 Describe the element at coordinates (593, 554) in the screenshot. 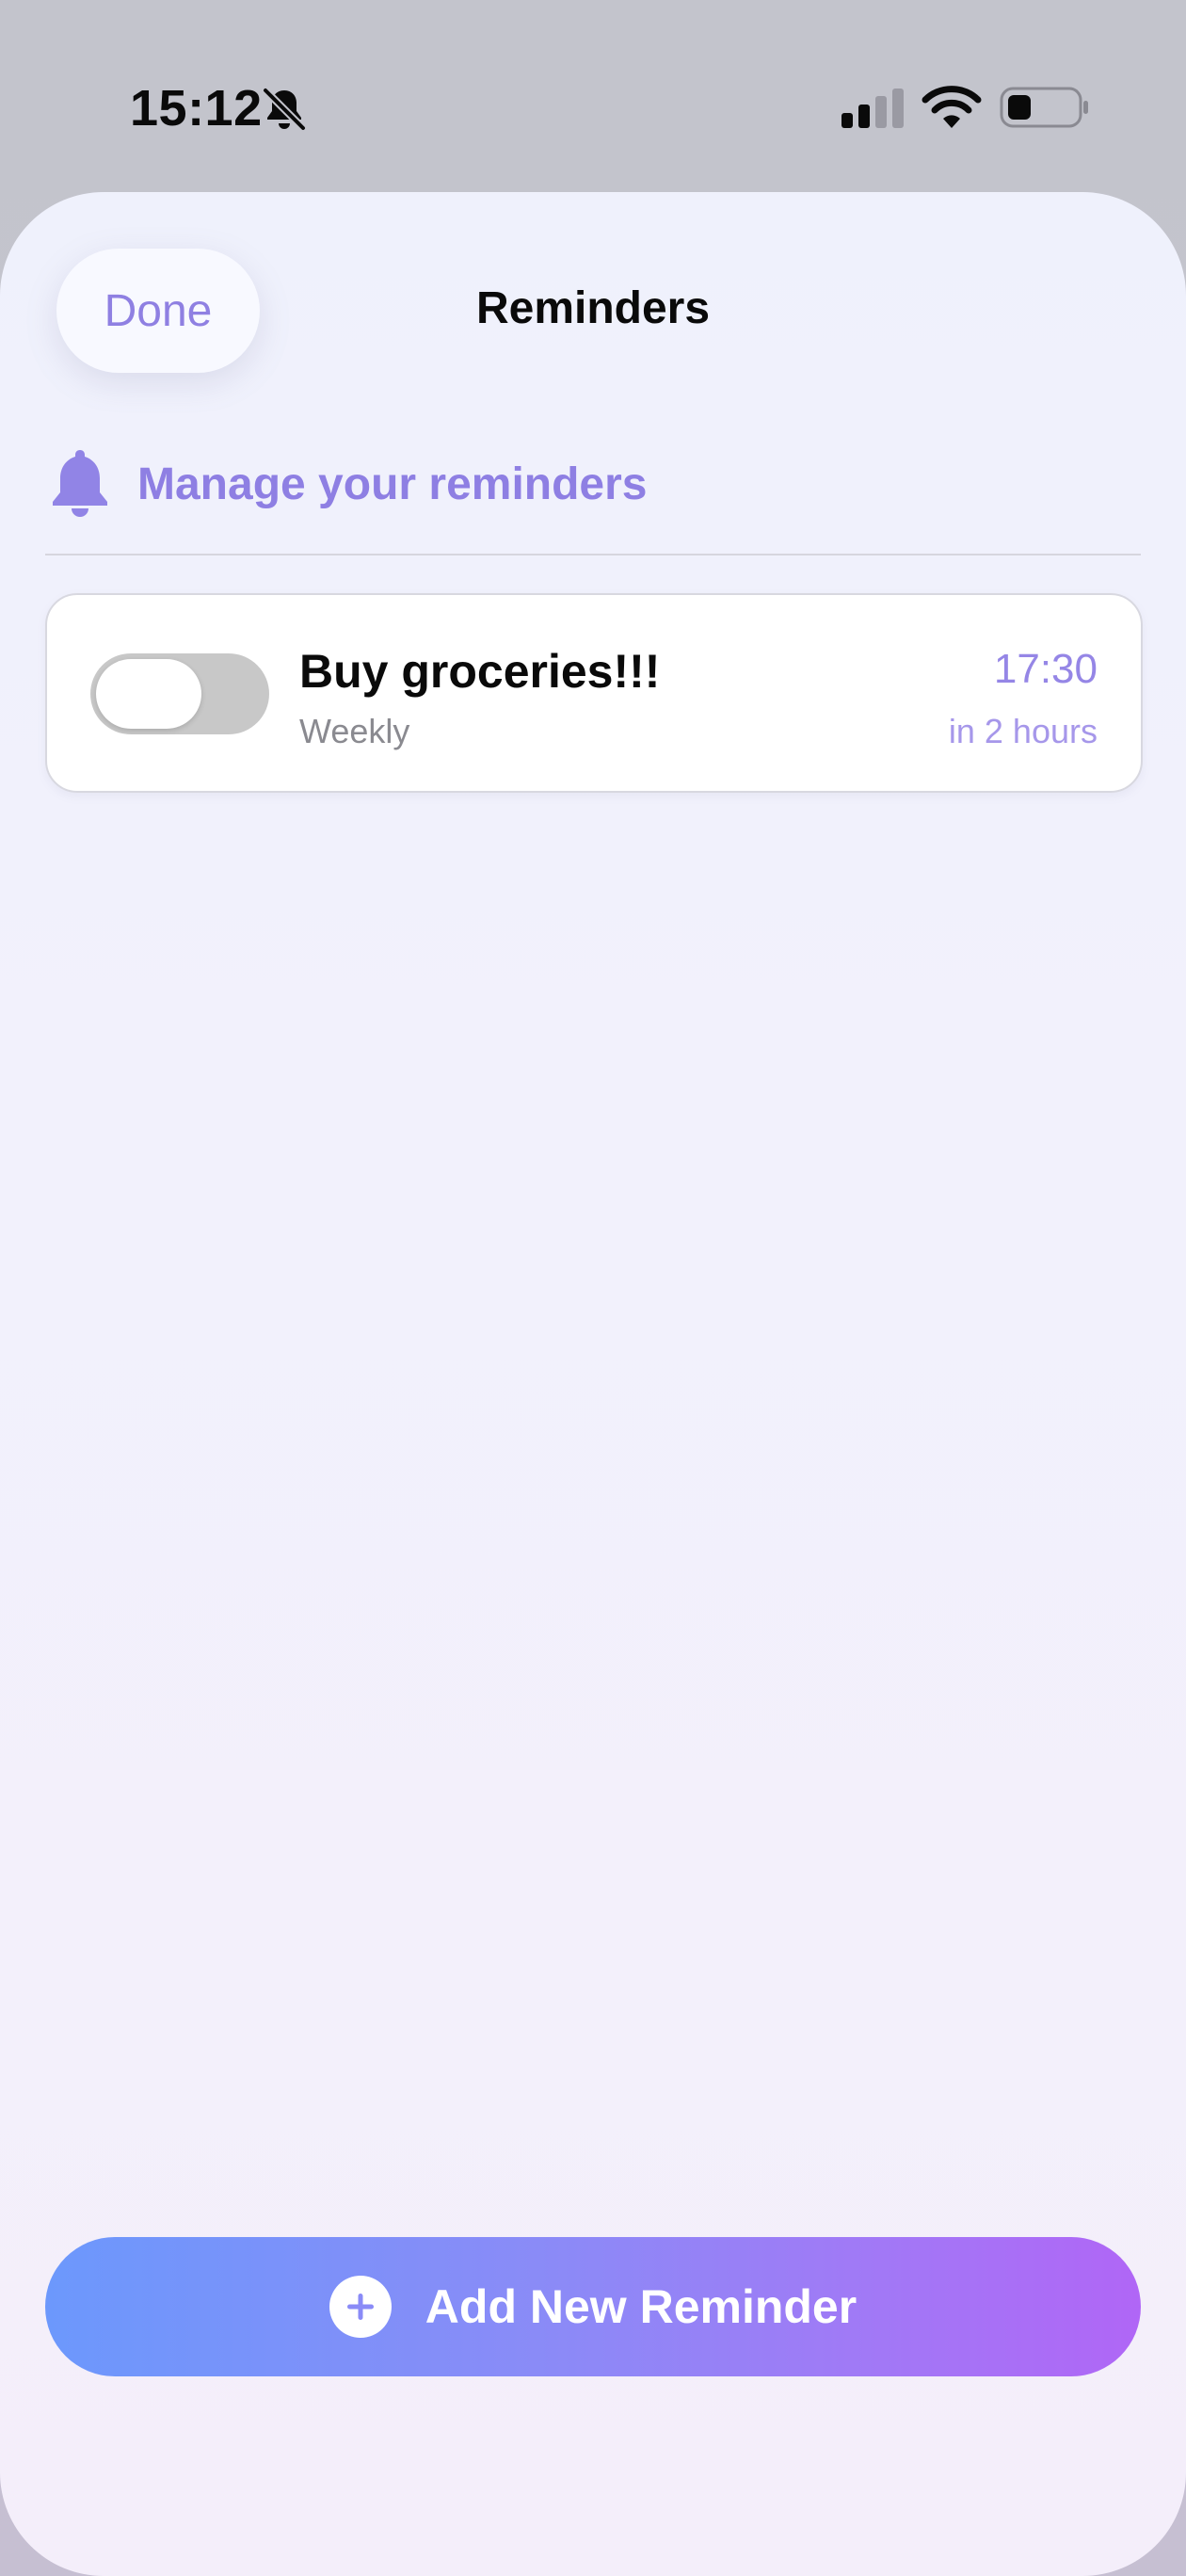

I see `divider` at that location.